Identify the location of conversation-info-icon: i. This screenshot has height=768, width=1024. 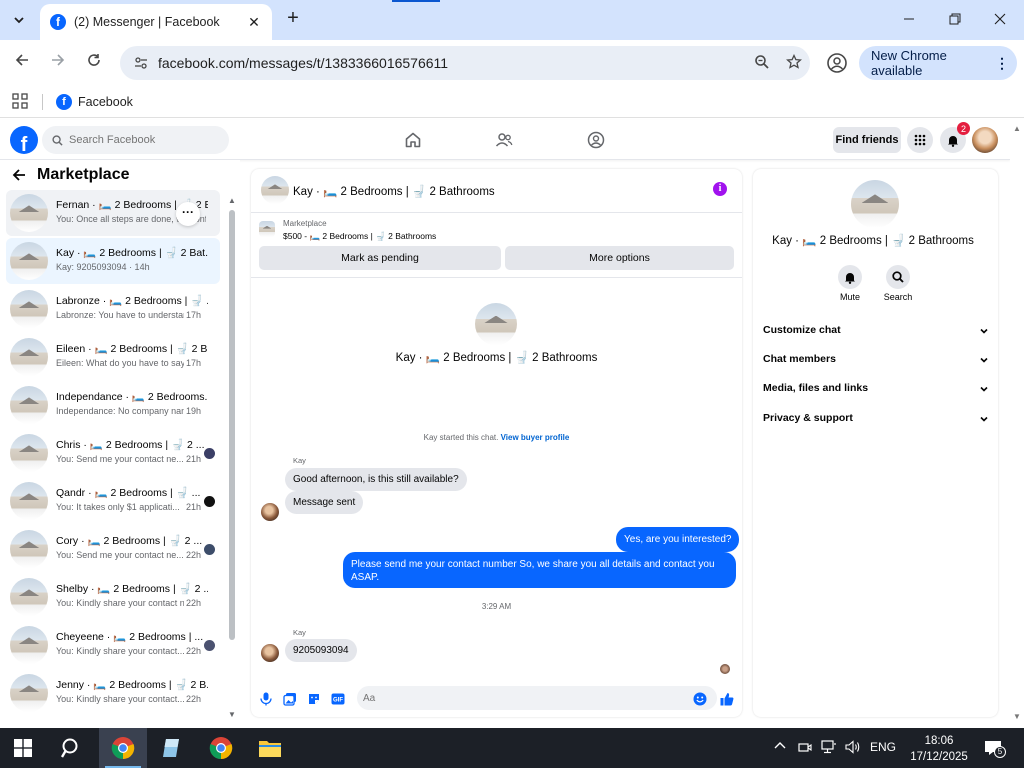
(720, 189).